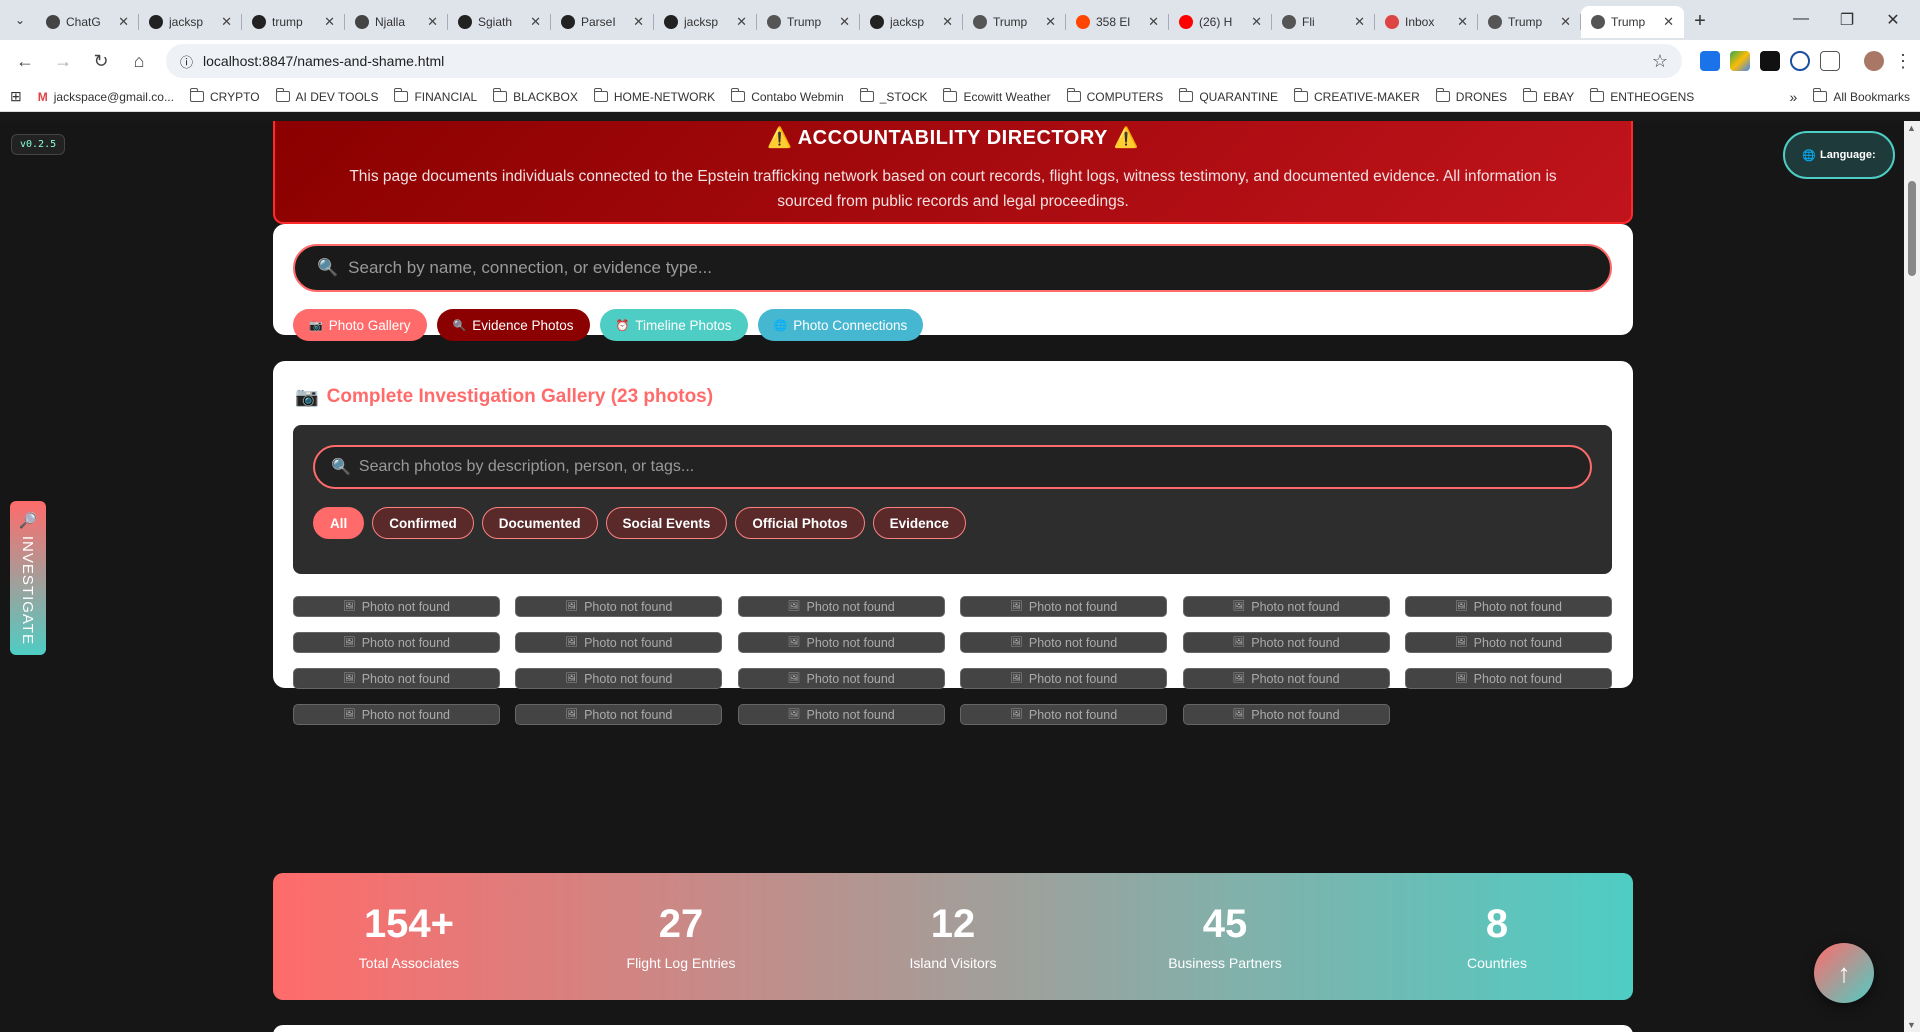 The height and width of the screenshot is (1032, 1920). I want to click on new-tab-button: +, so click(1700, 21).